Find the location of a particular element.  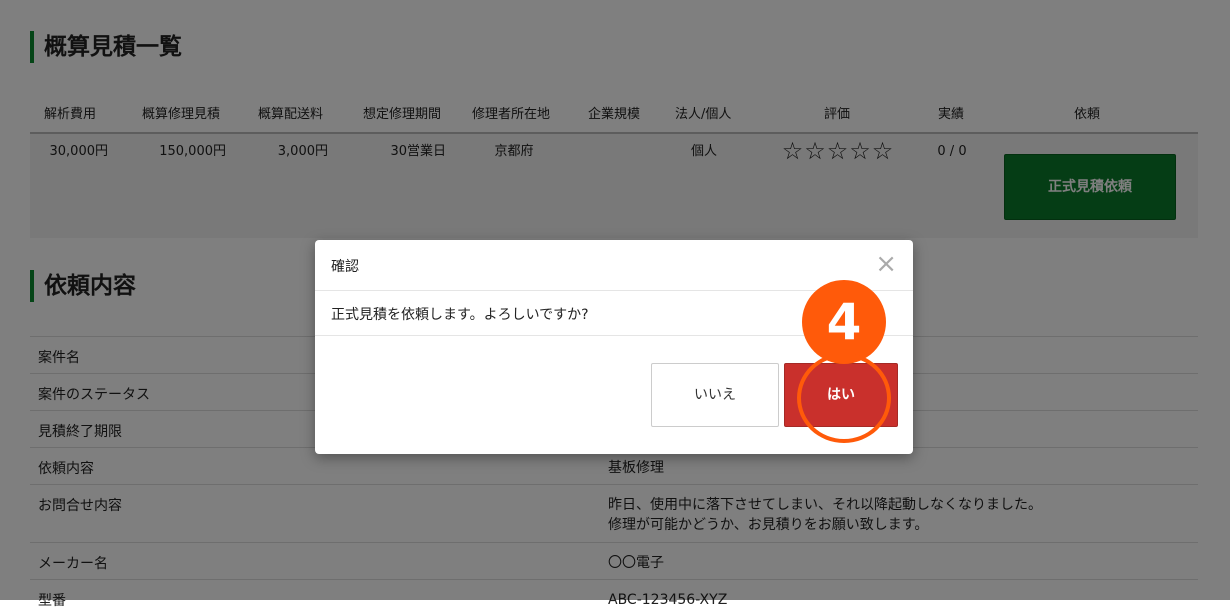

dialog-message: 正式見積を依頼します。よろしいですか? is located at coordinates (460, 315).